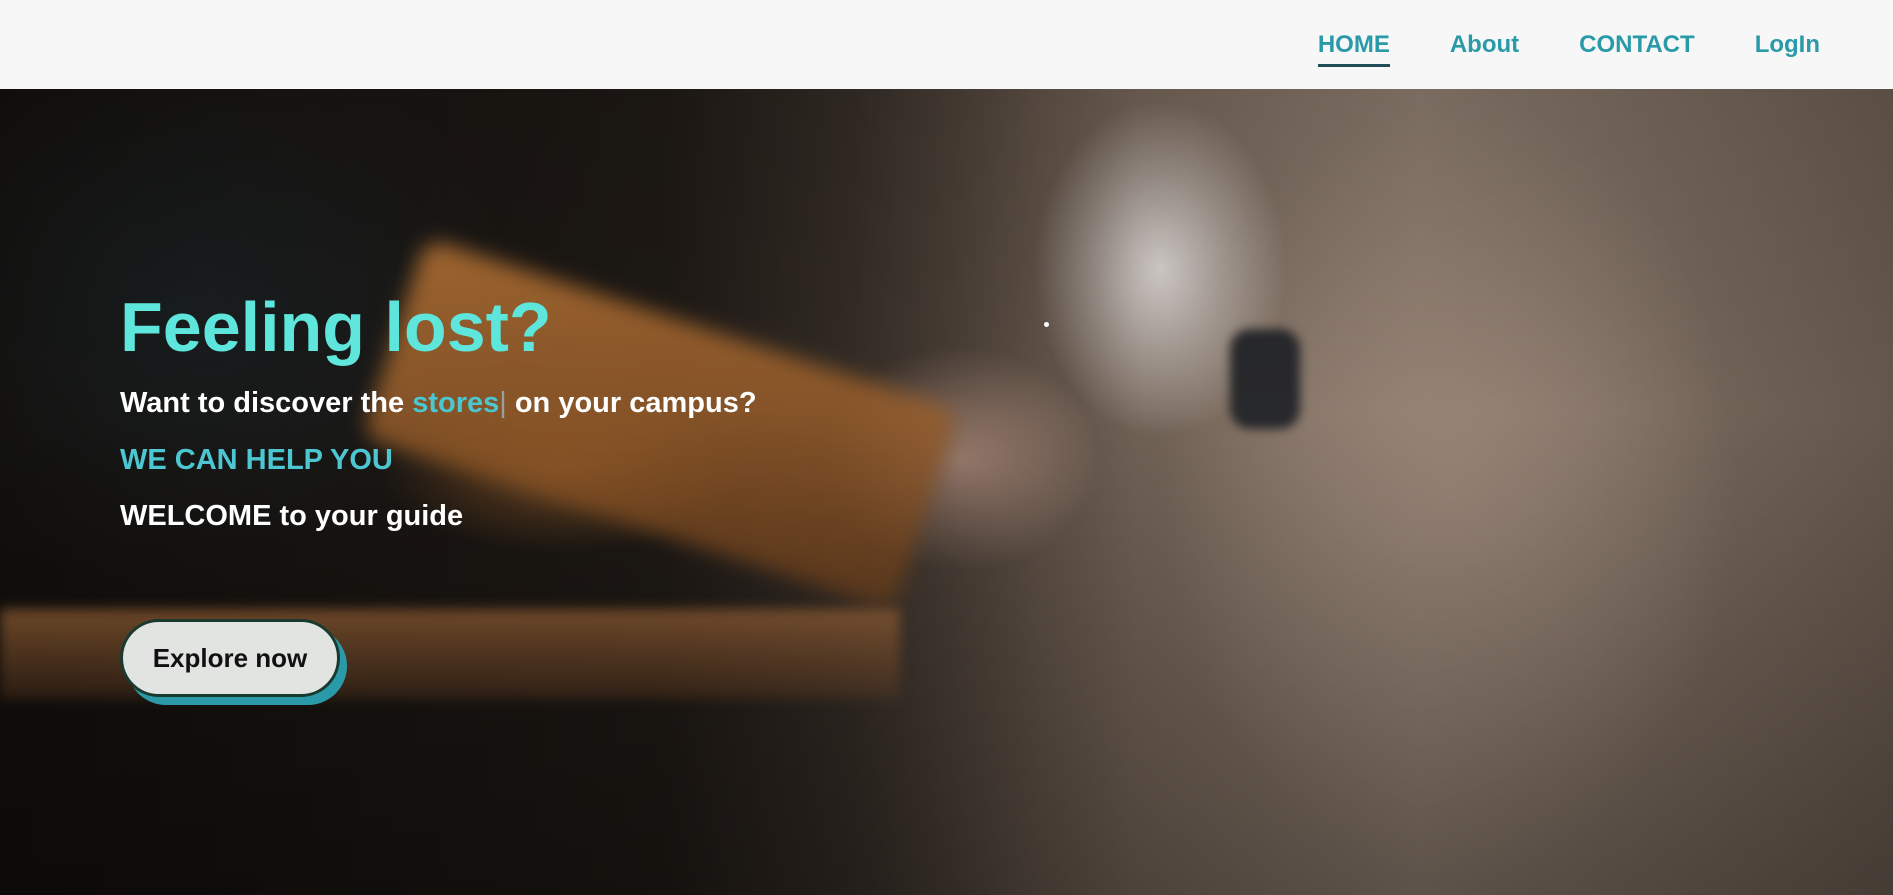 This screenshot has width=1893, height=895. I want to click on hero-typed-word: stores, so click(456, 403).